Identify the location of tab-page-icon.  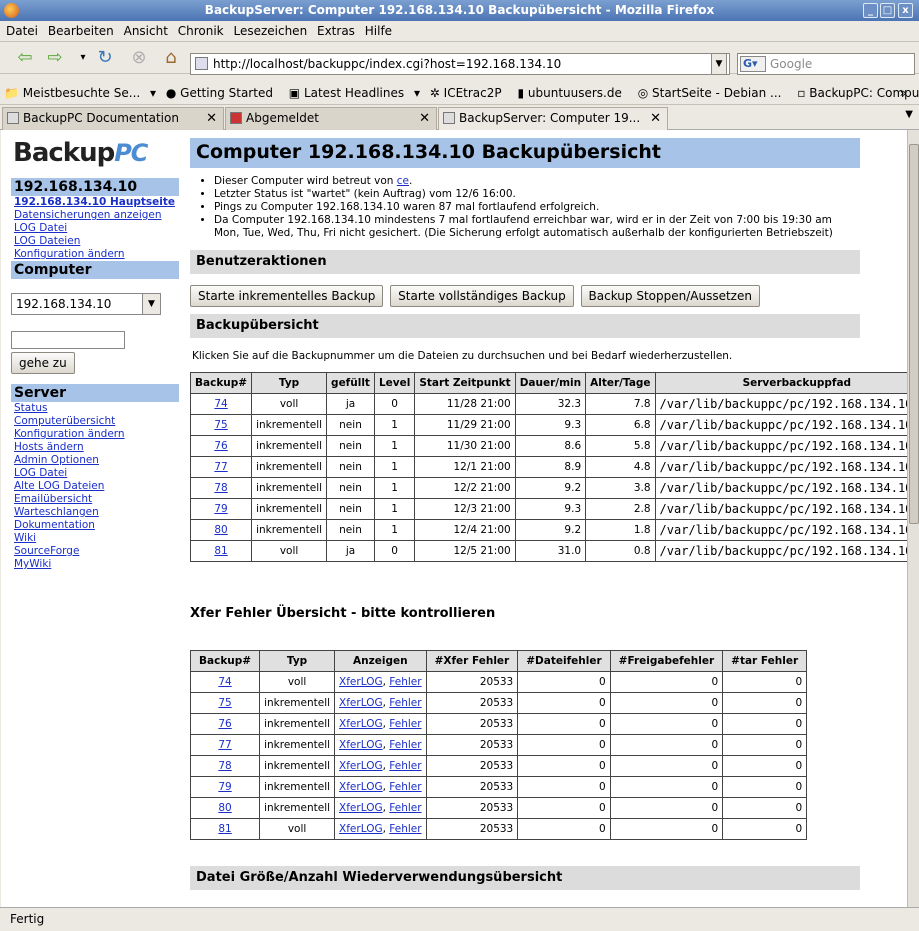
(13, 118).